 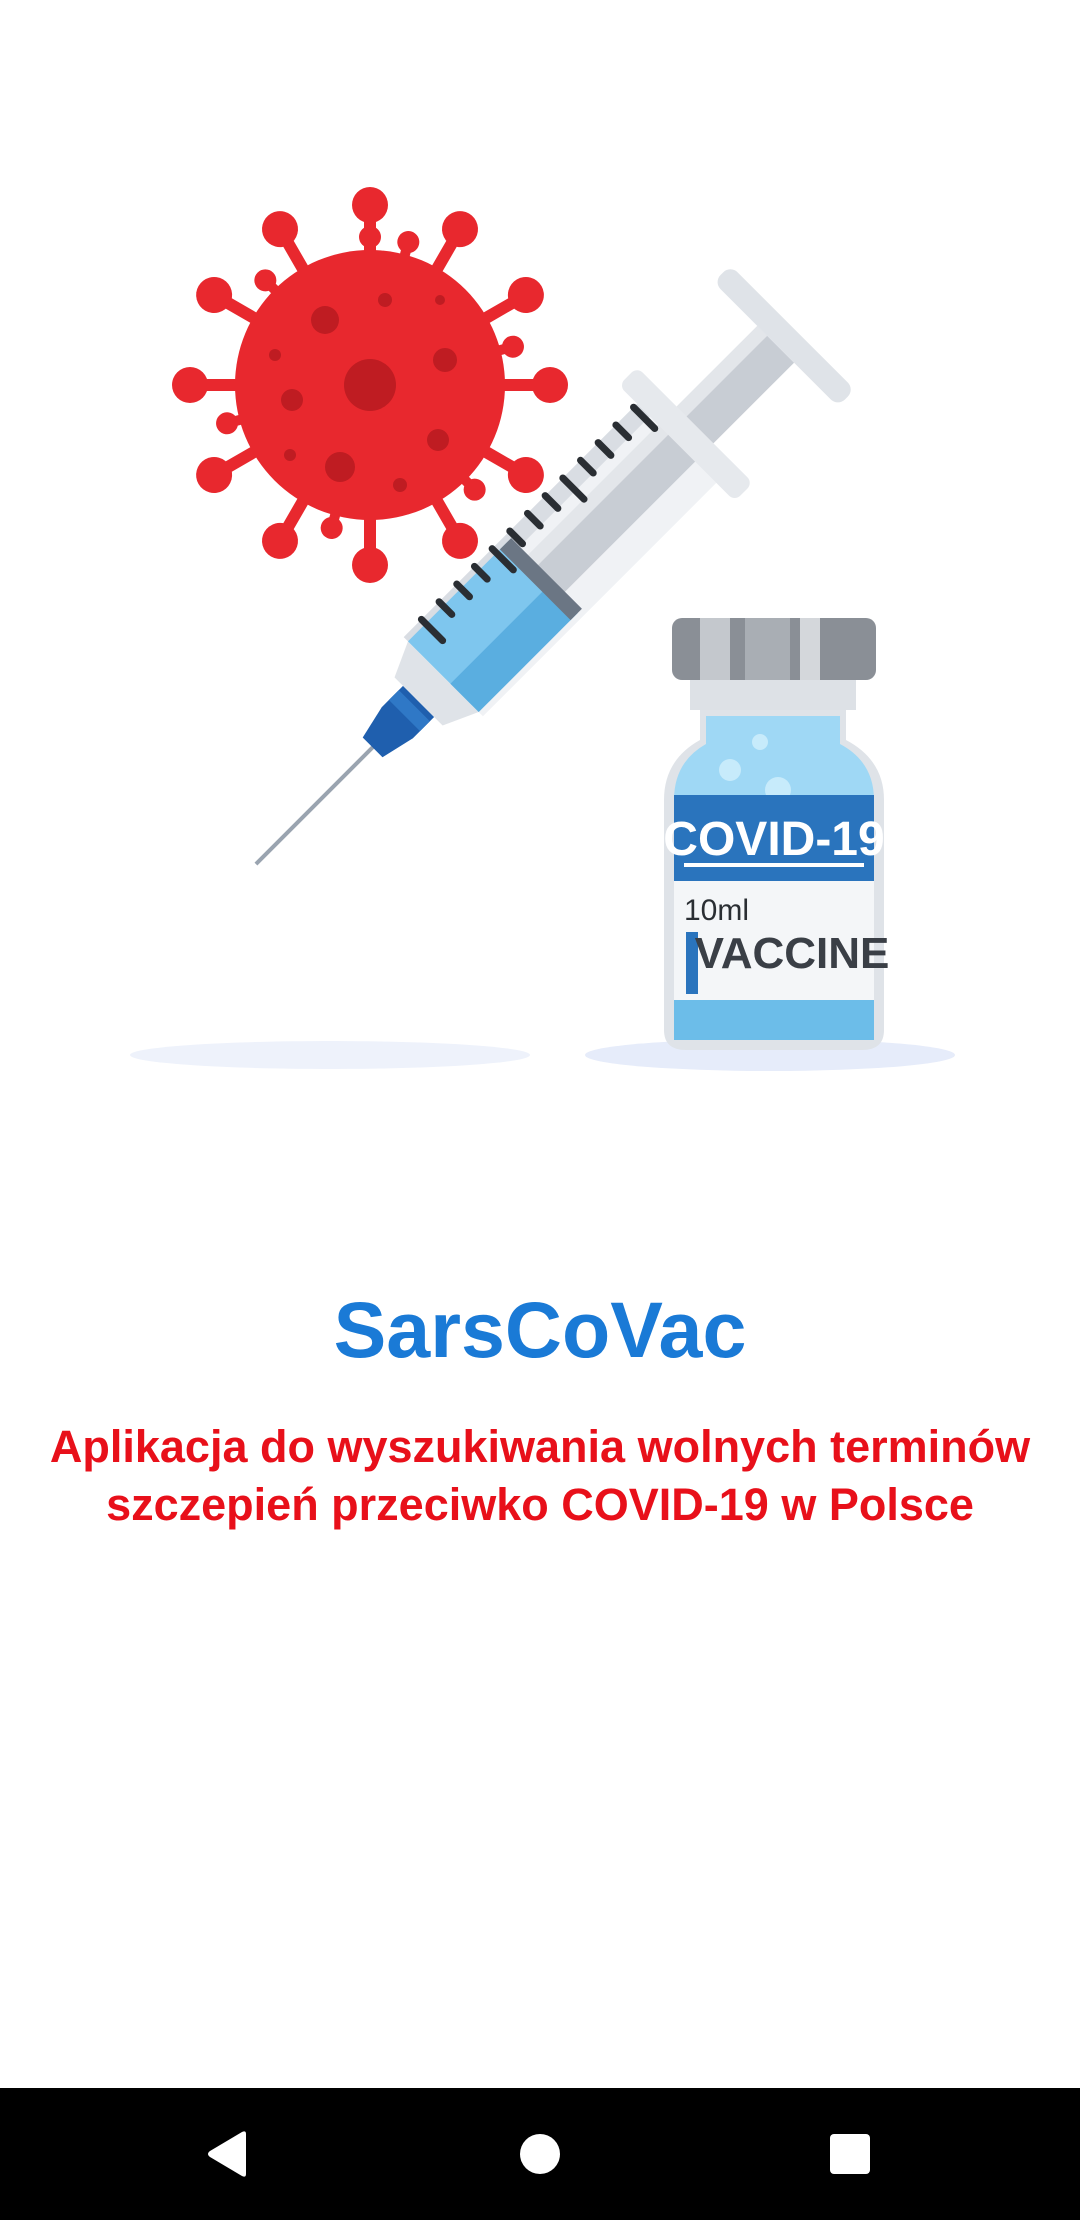 I want to click on syringe-shadow, so click(x=330, y=1055).